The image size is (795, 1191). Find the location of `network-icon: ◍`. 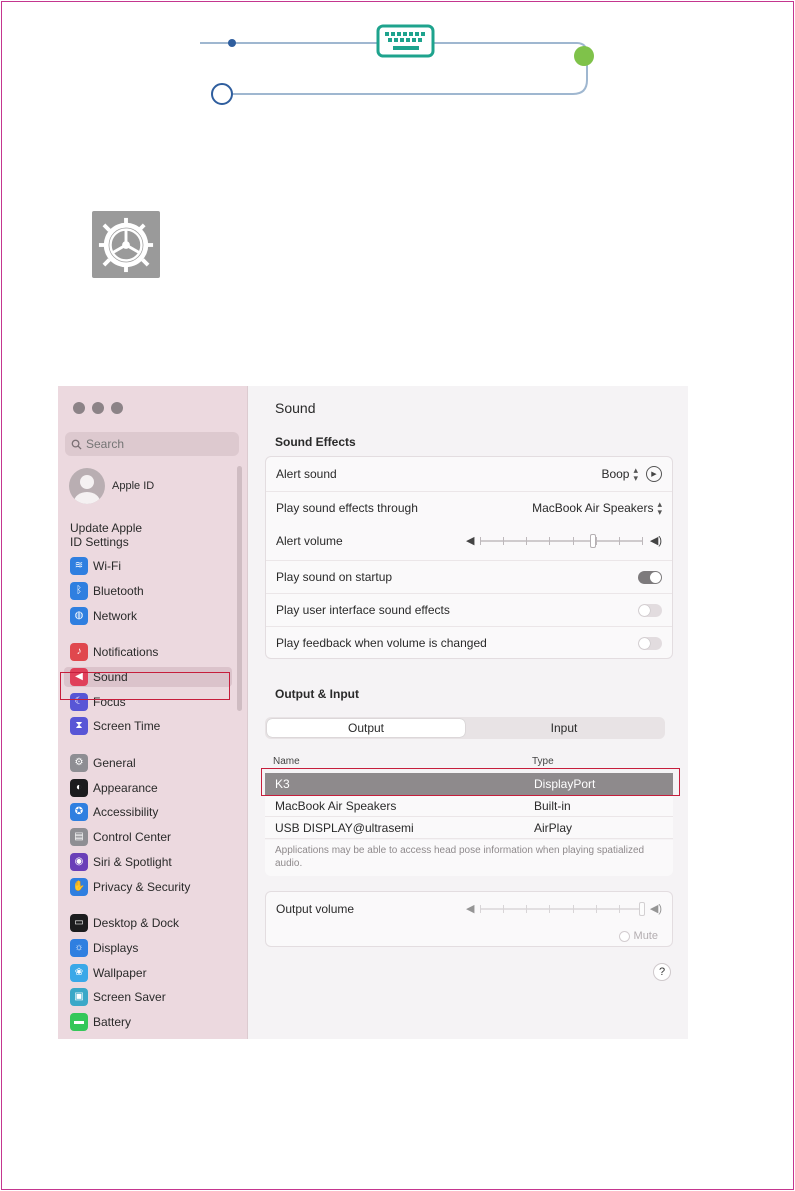

network-icon: ◍ is located at coordinates (79, 616).